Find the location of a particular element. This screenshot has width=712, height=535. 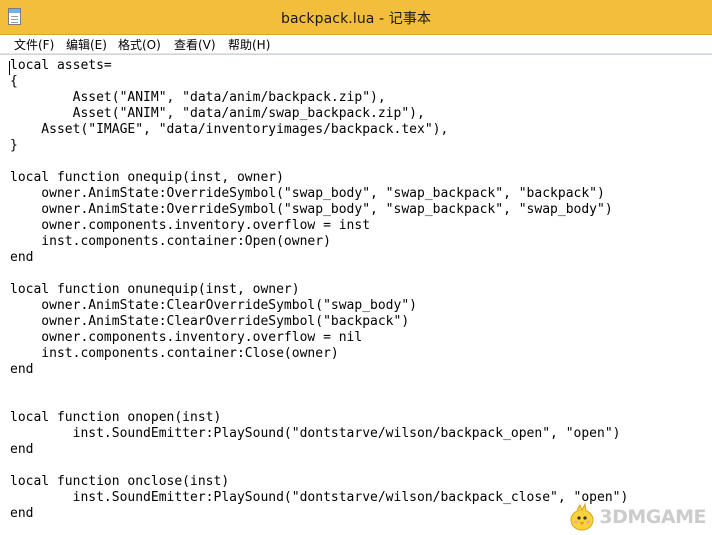

menu-file: 文件(F) is located at coordinates (34, 44).